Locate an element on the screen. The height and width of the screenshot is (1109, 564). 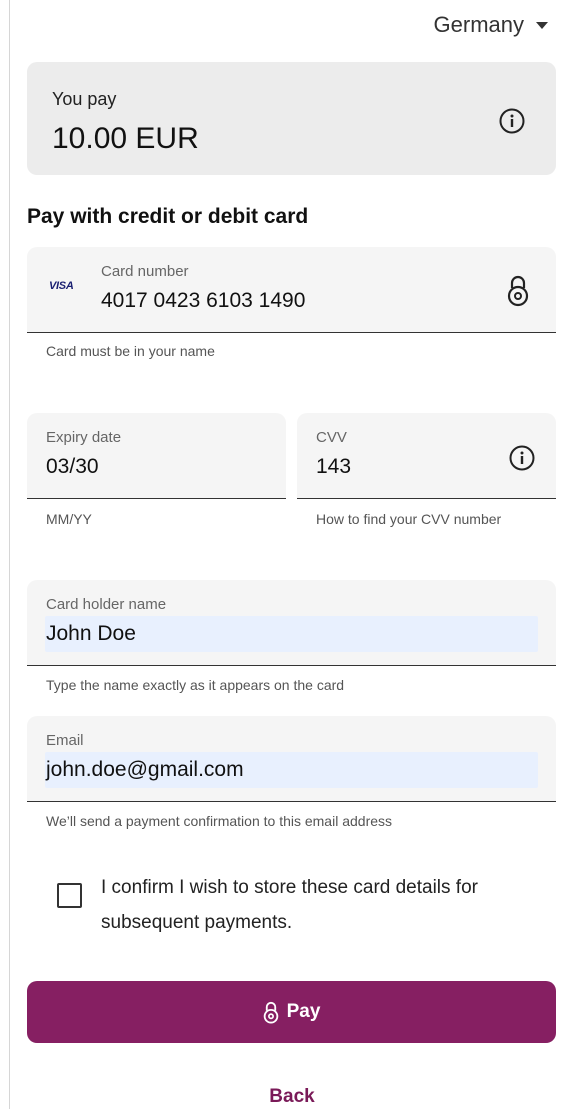
card-number-hint: Card must be in your name is located at coordinates (130, 351).